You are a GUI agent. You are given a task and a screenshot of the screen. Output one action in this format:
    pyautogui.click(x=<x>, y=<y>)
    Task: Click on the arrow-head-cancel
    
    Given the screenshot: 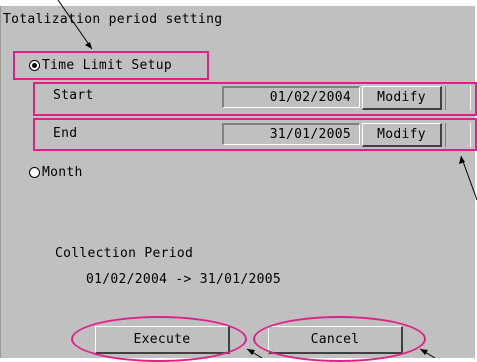 What is the action you would take?
    pyautogui.click(x=424, y=352)
    